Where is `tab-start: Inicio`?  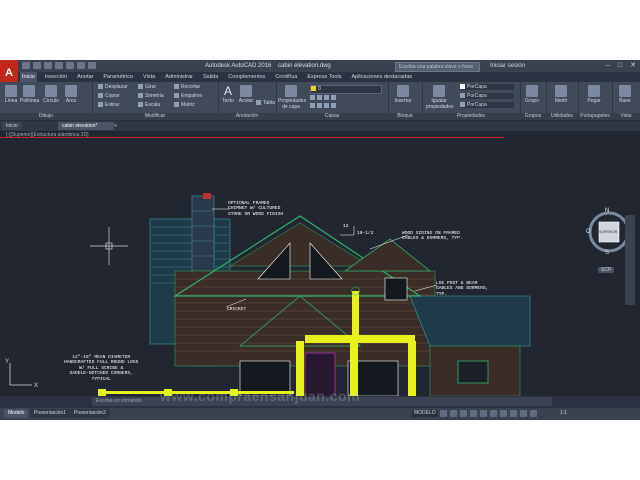 tab-start: Inicio is located at coordinates (12, 126).